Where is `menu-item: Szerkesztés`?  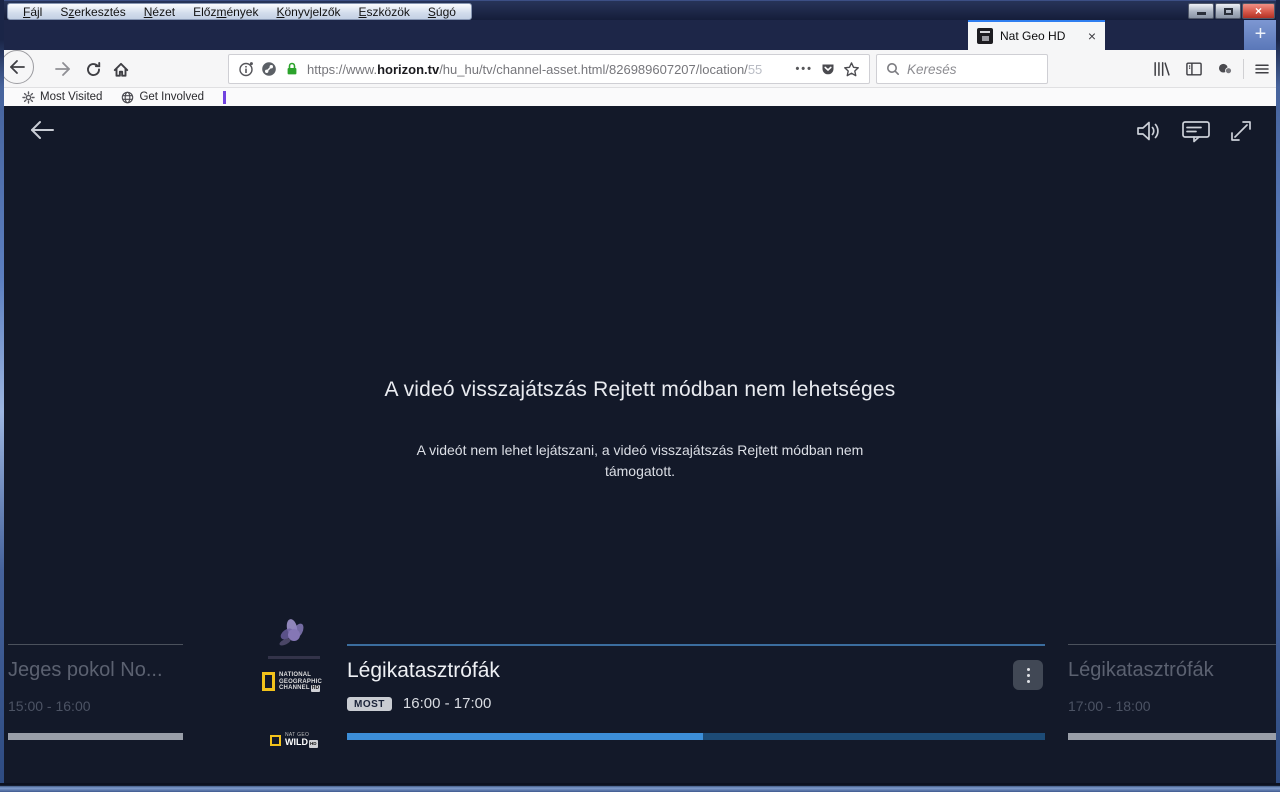 menu-item: Szerkesztés is located at coordinates (92, 12).